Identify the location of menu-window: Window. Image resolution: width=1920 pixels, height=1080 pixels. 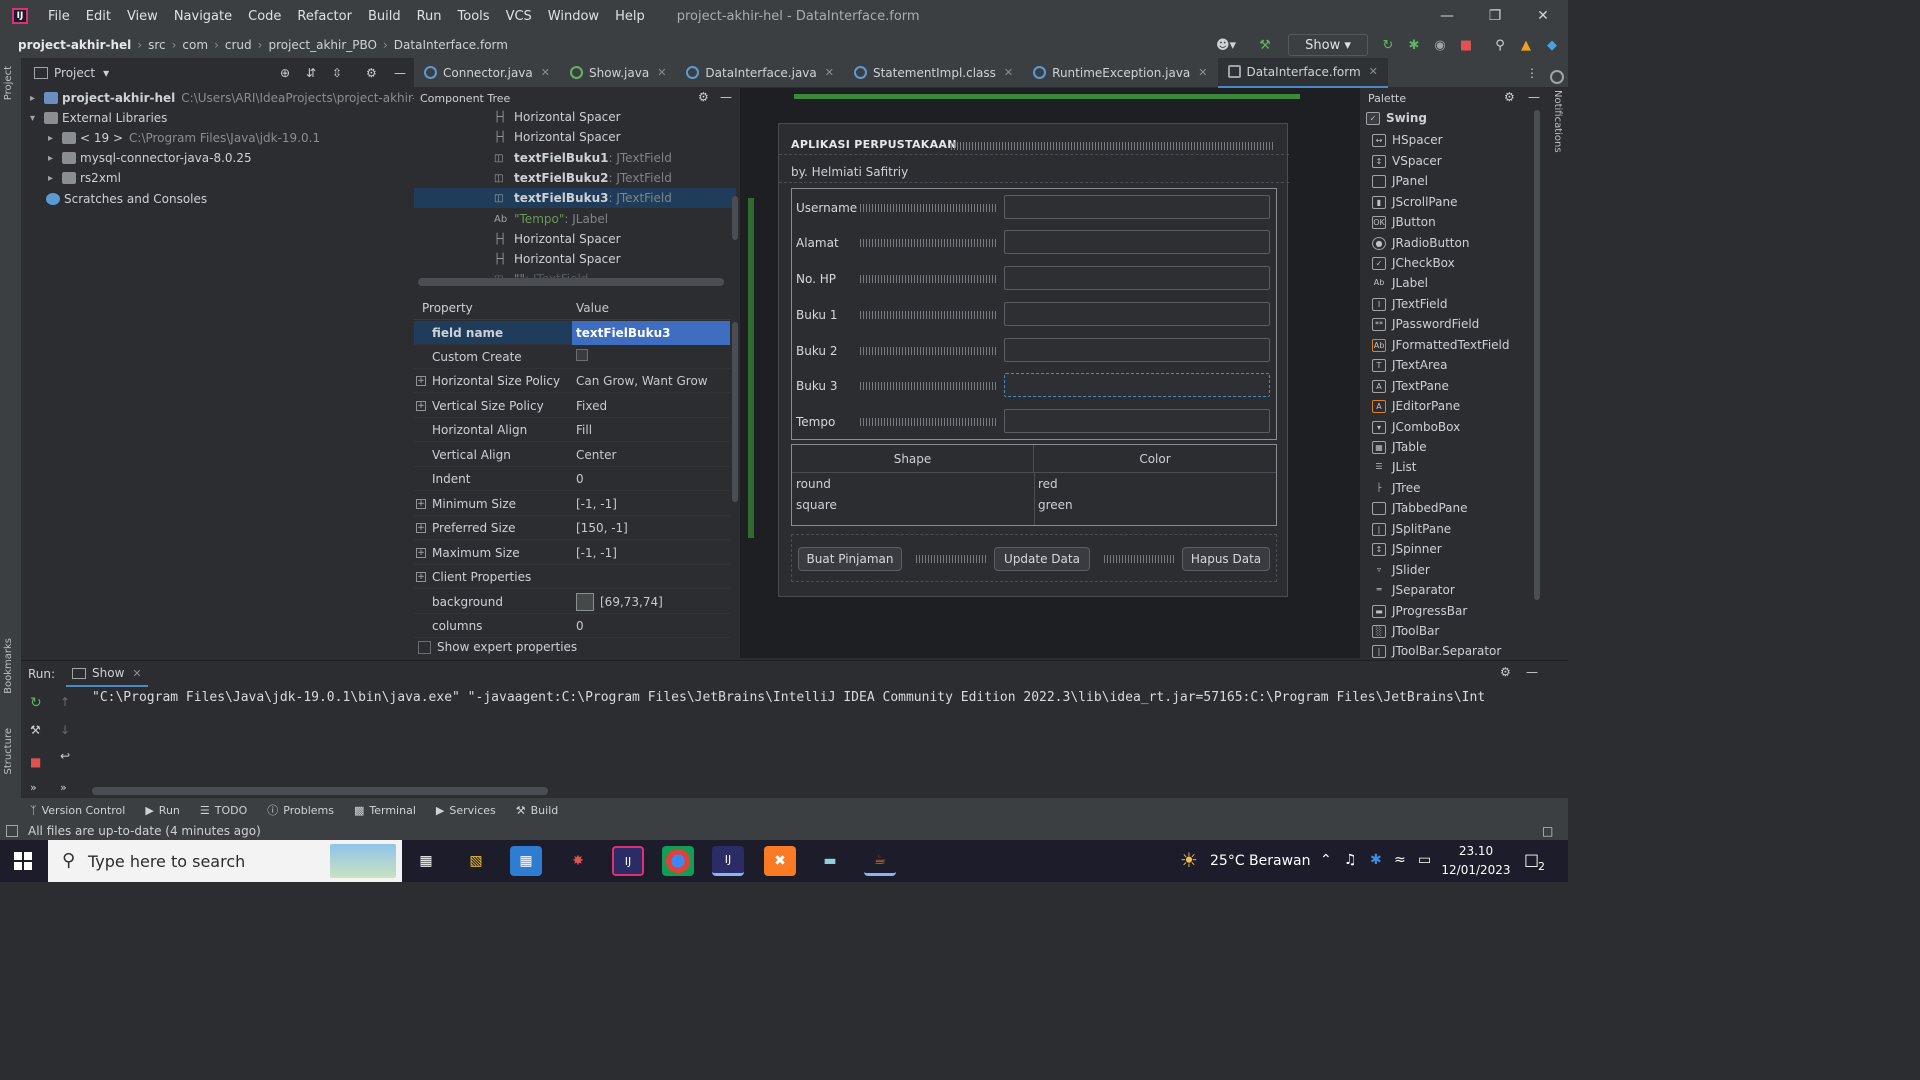
(573, 16).